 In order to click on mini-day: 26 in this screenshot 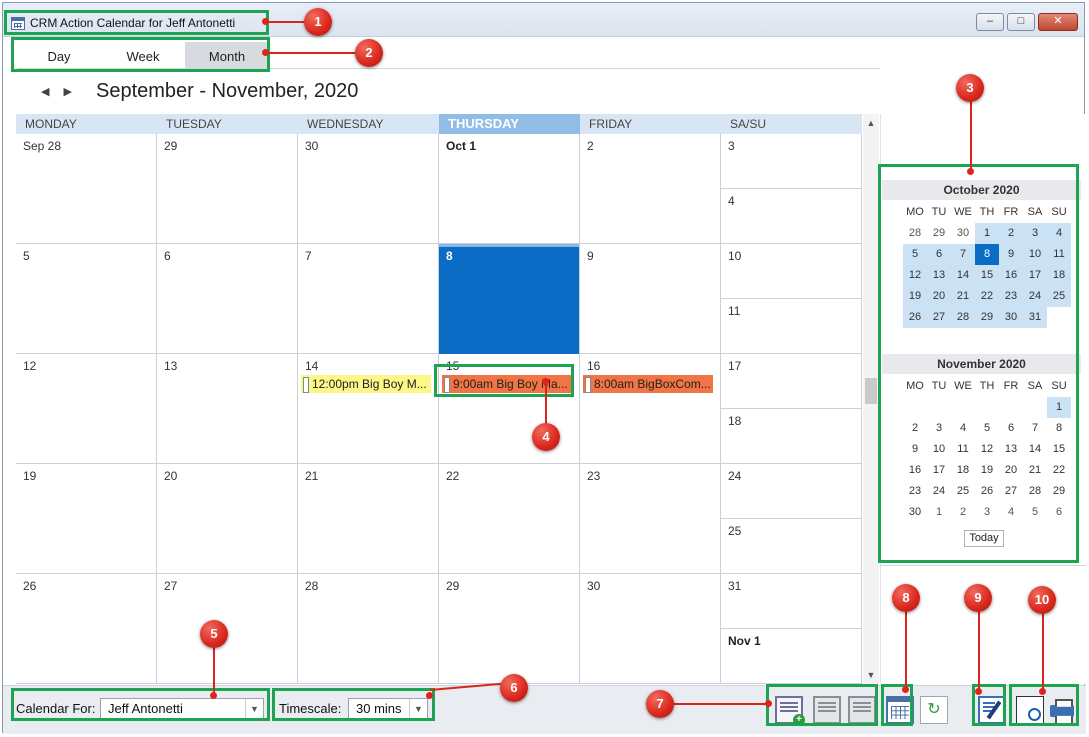, I will do `click(987, 491)`.